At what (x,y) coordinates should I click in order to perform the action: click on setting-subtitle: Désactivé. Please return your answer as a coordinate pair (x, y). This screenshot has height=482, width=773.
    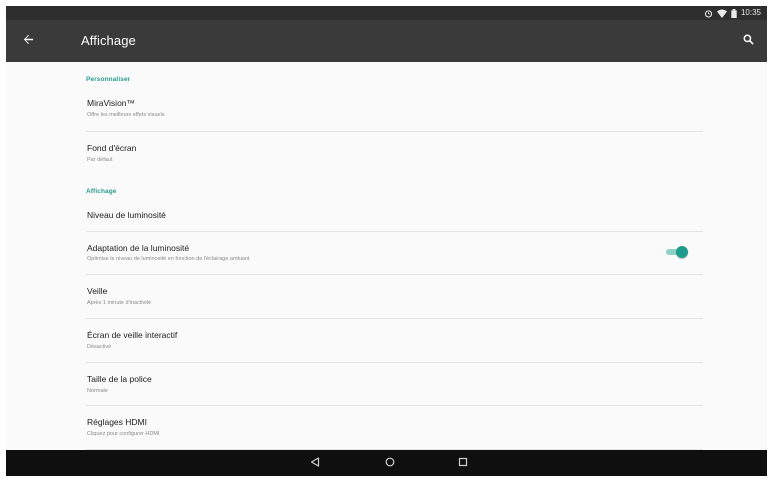
    Looking at the image, I should click on (99, 347).